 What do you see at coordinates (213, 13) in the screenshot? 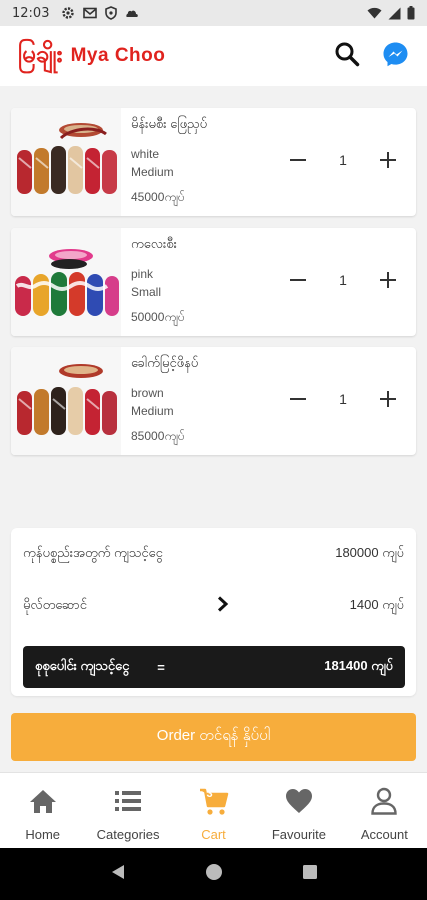
I see `status-bar: 12:03` at bounding box center [213, 13].